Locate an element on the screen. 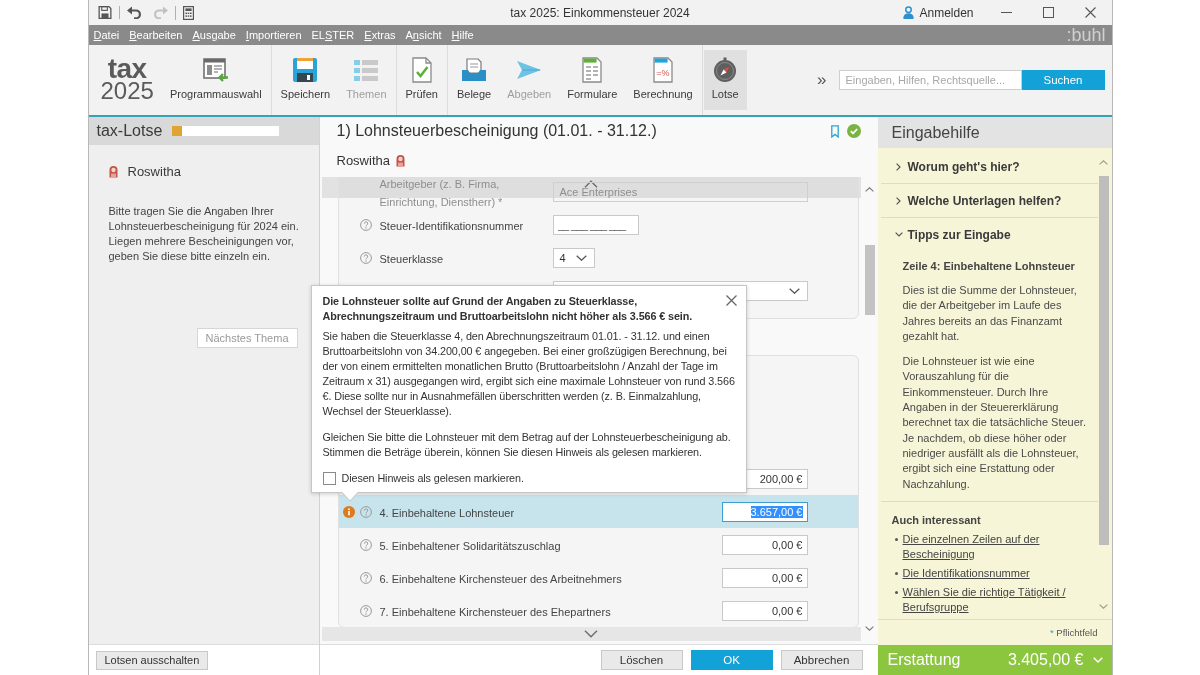  help-link: Die einzelnen Zeilen auf der Bescheinigung is located at coordinates (995, 546).